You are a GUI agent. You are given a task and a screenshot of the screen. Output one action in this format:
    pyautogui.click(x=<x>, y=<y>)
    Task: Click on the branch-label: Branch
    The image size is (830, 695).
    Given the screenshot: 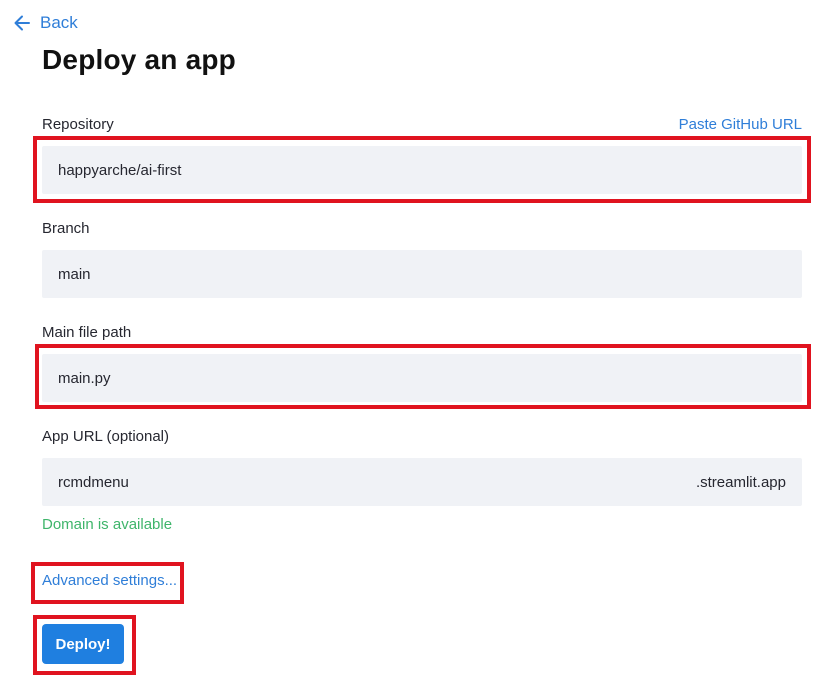 What is the action you would take?
    pyautogui.click(x=66, y=228)
    